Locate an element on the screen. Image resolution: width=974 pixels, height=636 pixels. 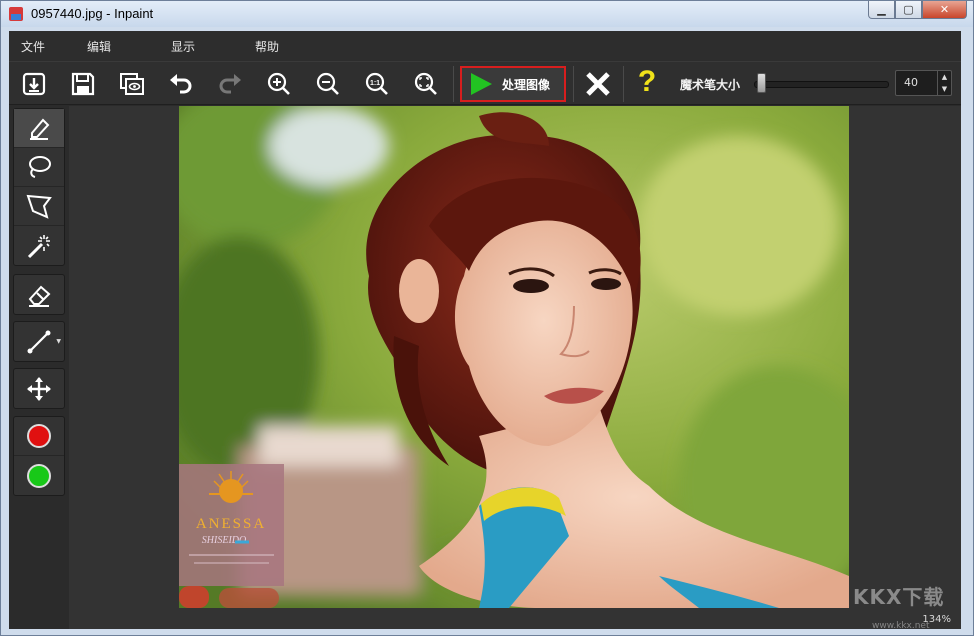
compare-button is located at coordinates (132, 84).